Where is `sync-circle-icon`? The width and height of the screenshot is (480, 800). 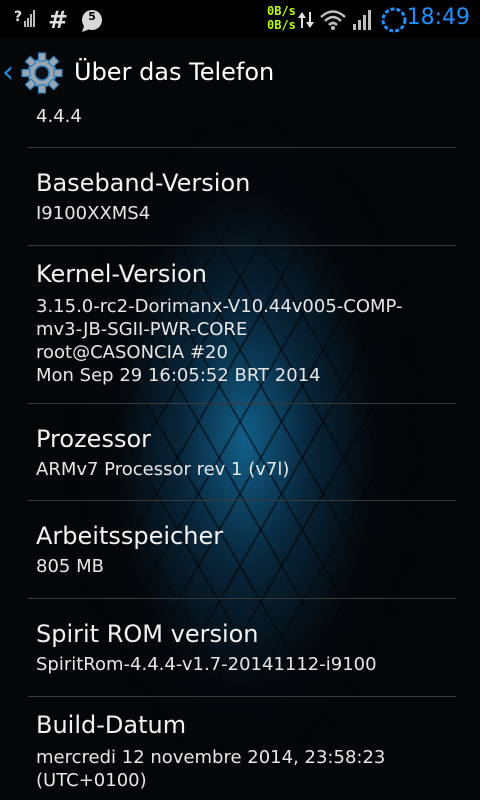
sync-circle-icon is located at coordinates (394, 22).